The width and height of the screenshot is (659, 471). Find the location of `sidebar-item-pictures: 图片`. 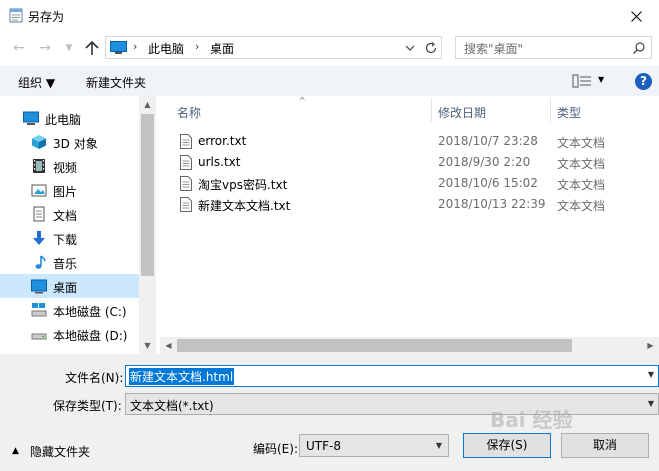

sidebar-item-pictures: 图片 is located at coordinates (69, 190).